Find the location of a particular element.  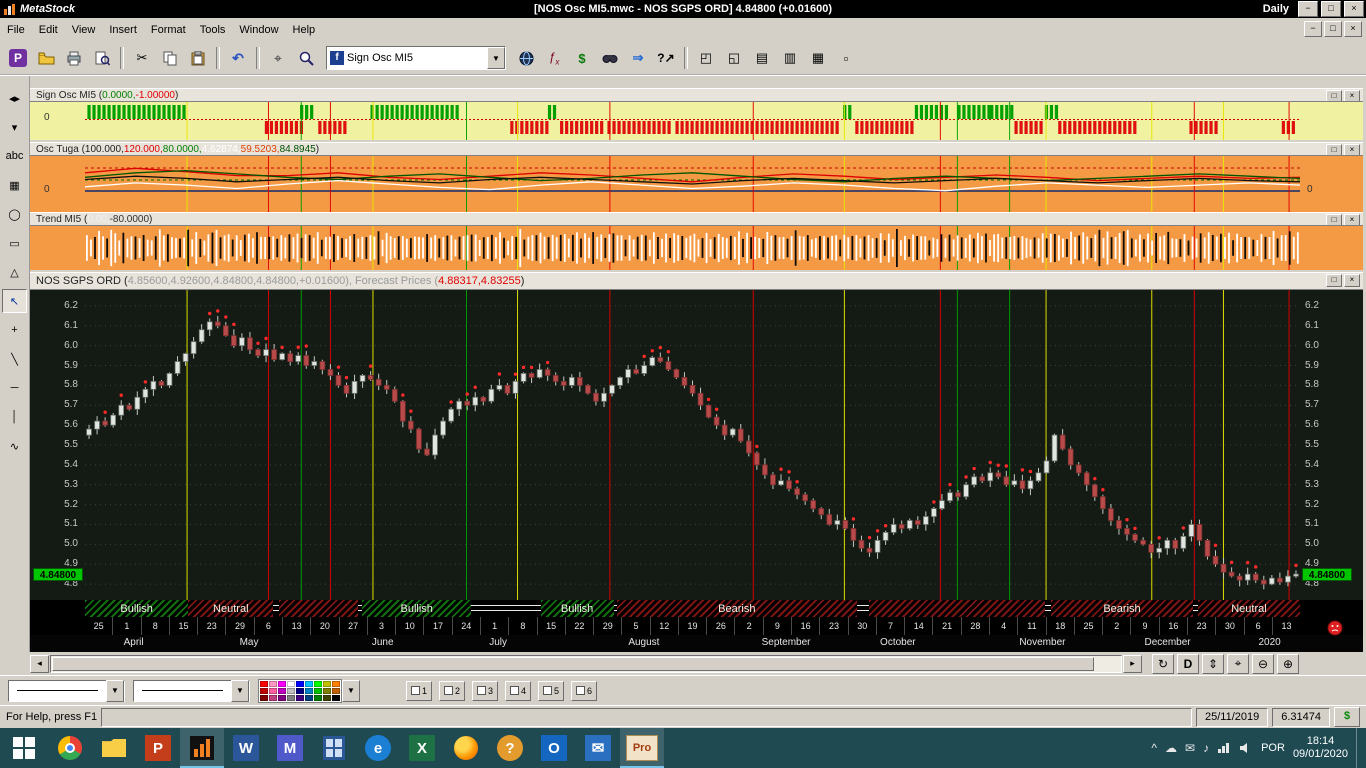

cut-button: ✂ is located at coordinates (142, 58).